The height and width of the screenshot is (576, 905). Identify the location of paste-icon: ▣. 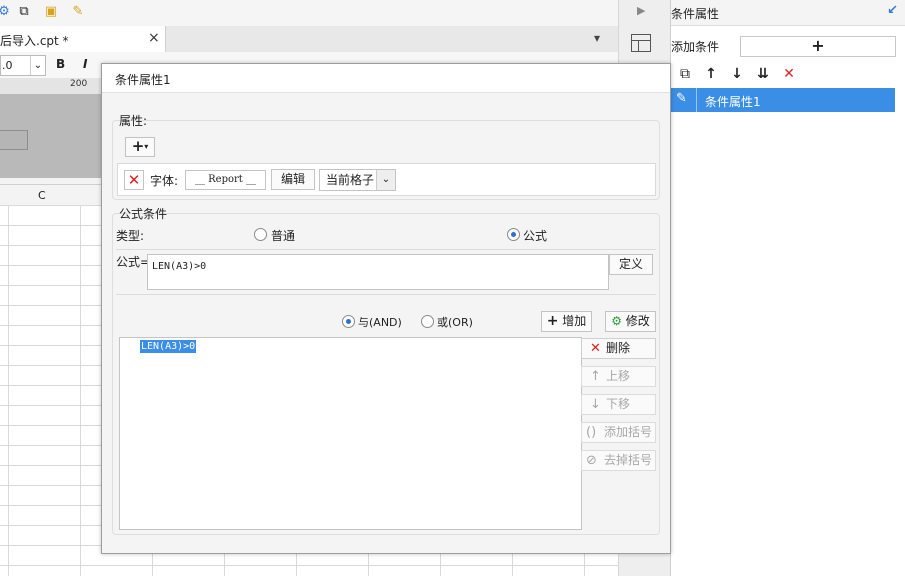
(51, 12).